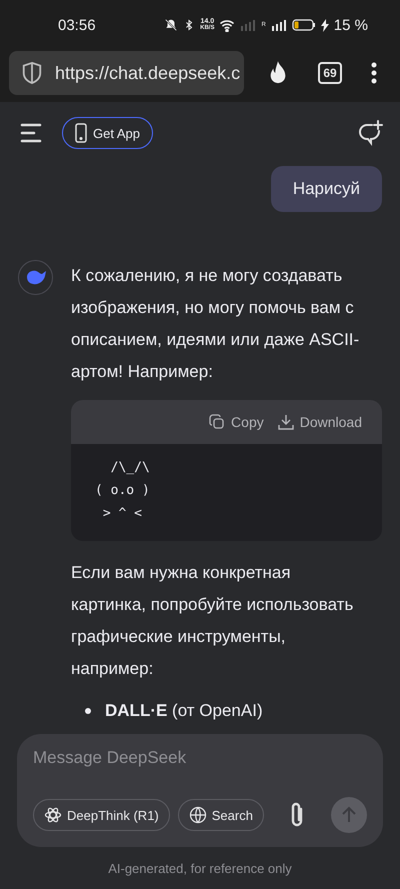  Describe the element at coordinates (326, 189) in the screenshot. I see `user-message: Нарисуй` at that location.